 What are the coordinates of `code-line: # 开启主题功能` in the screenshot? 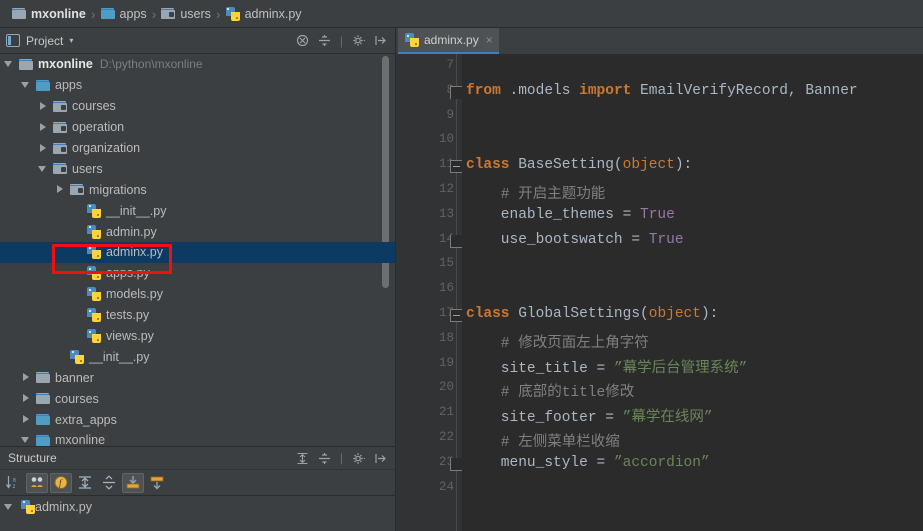 It's located at (535, 192).